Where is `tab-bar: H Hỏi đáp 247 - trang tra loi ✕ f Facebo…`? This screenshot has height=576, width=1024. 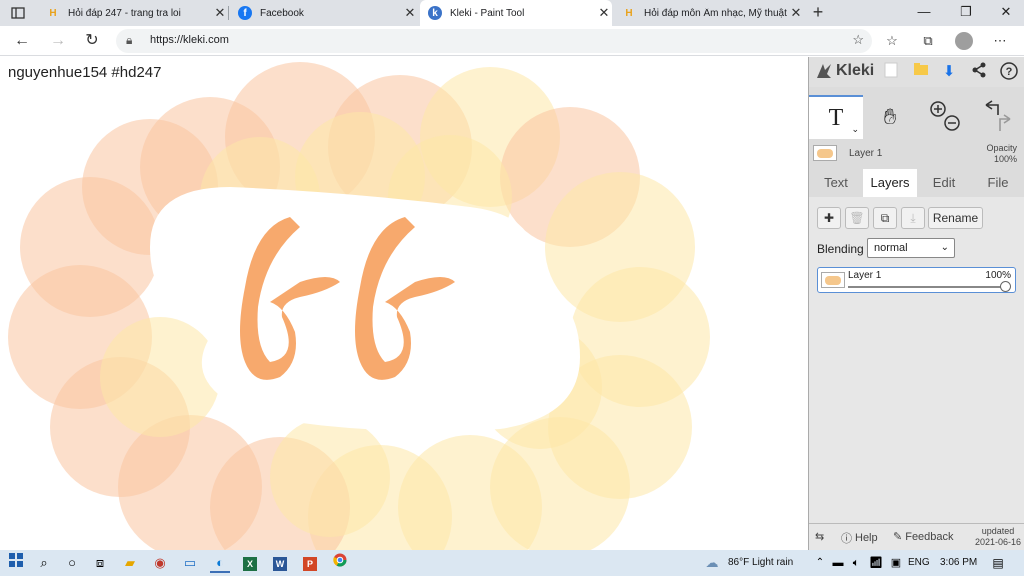
tab-bar: H Hỏi đáp 247 - trang tra loi ✕ f Facebo… is located at coordinates (512, 13).